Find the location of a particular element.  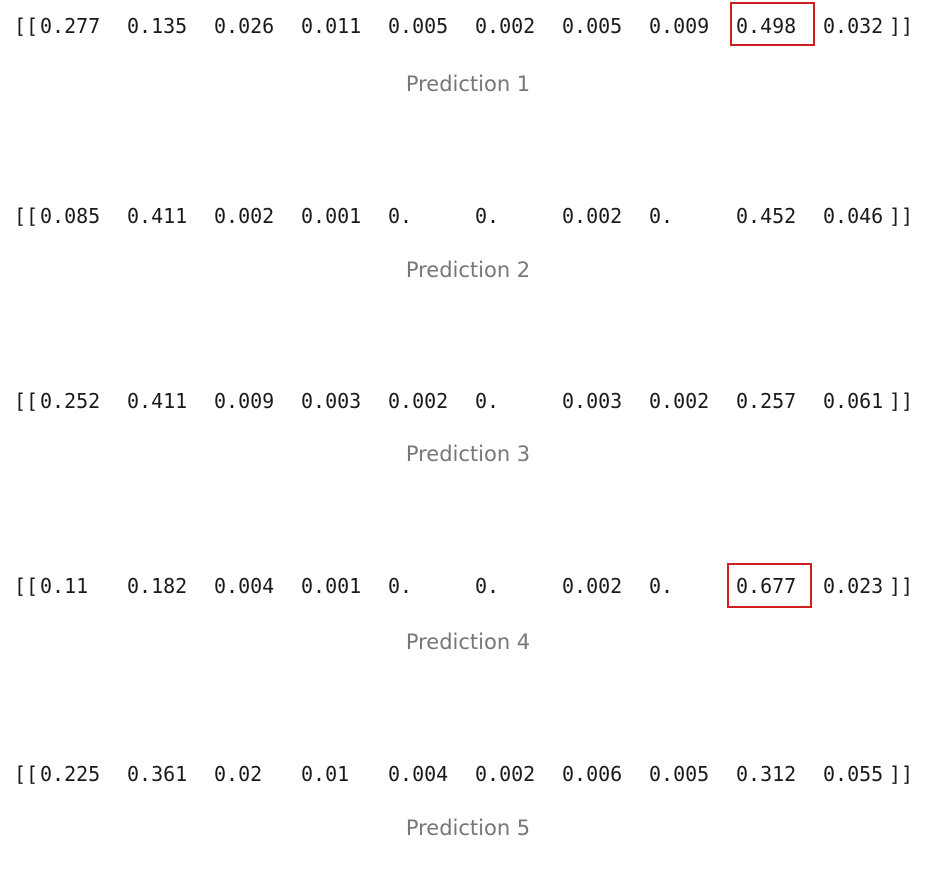

prediction-caption-5: Prediction 5 is located at coordinates (468, 828).